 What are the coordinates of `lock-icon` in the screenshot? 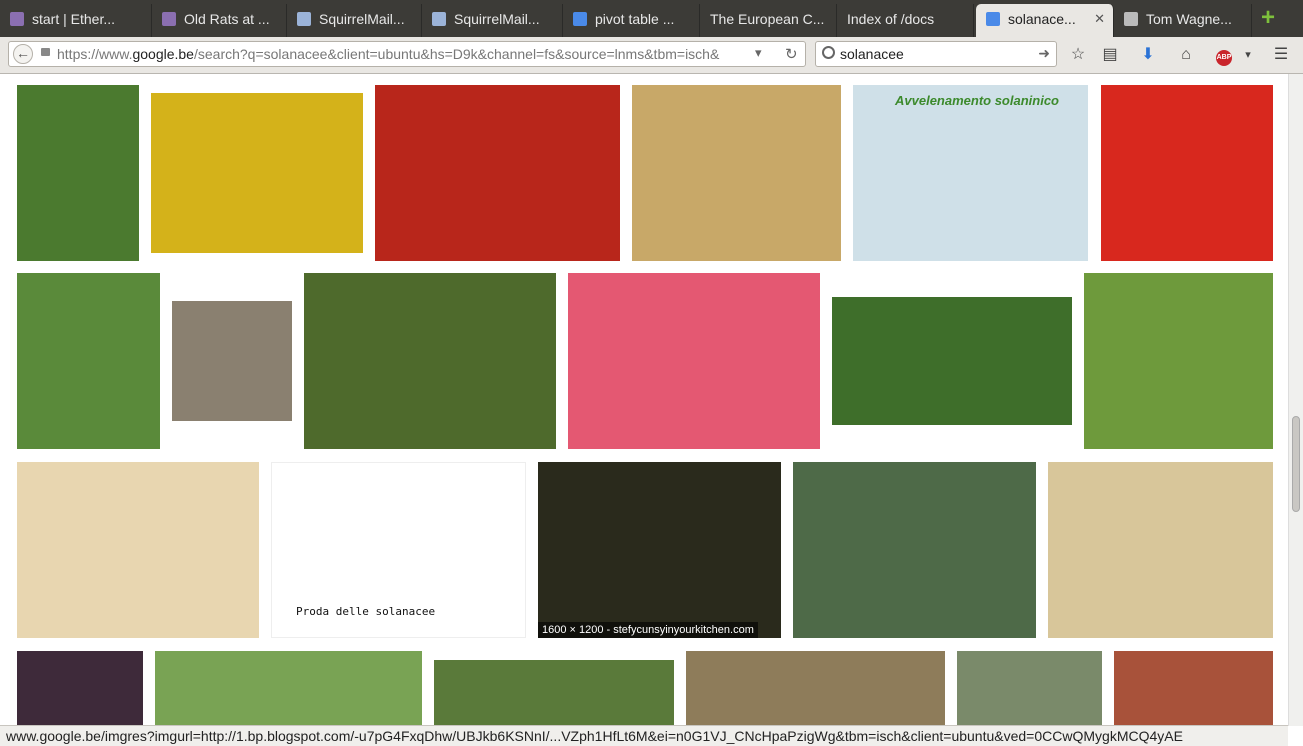 It's located at (45, 52).